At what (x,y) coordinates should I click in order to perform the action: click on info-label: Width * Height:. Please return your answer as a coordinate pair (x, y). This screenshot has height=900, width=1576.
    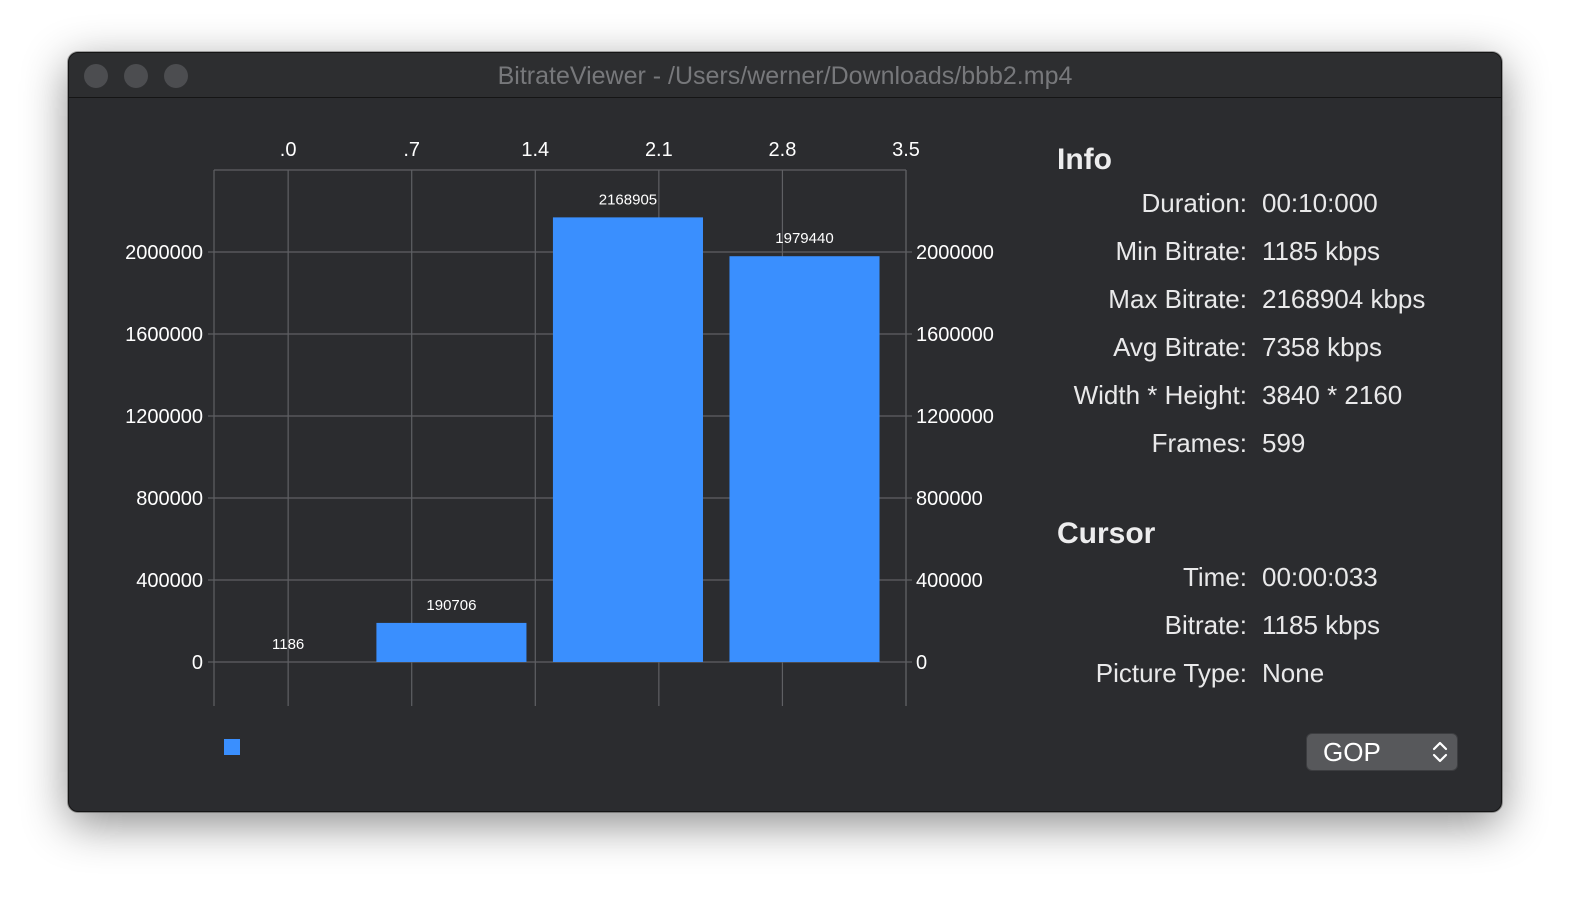
    Looking at the image, I should click on (1160, 395).